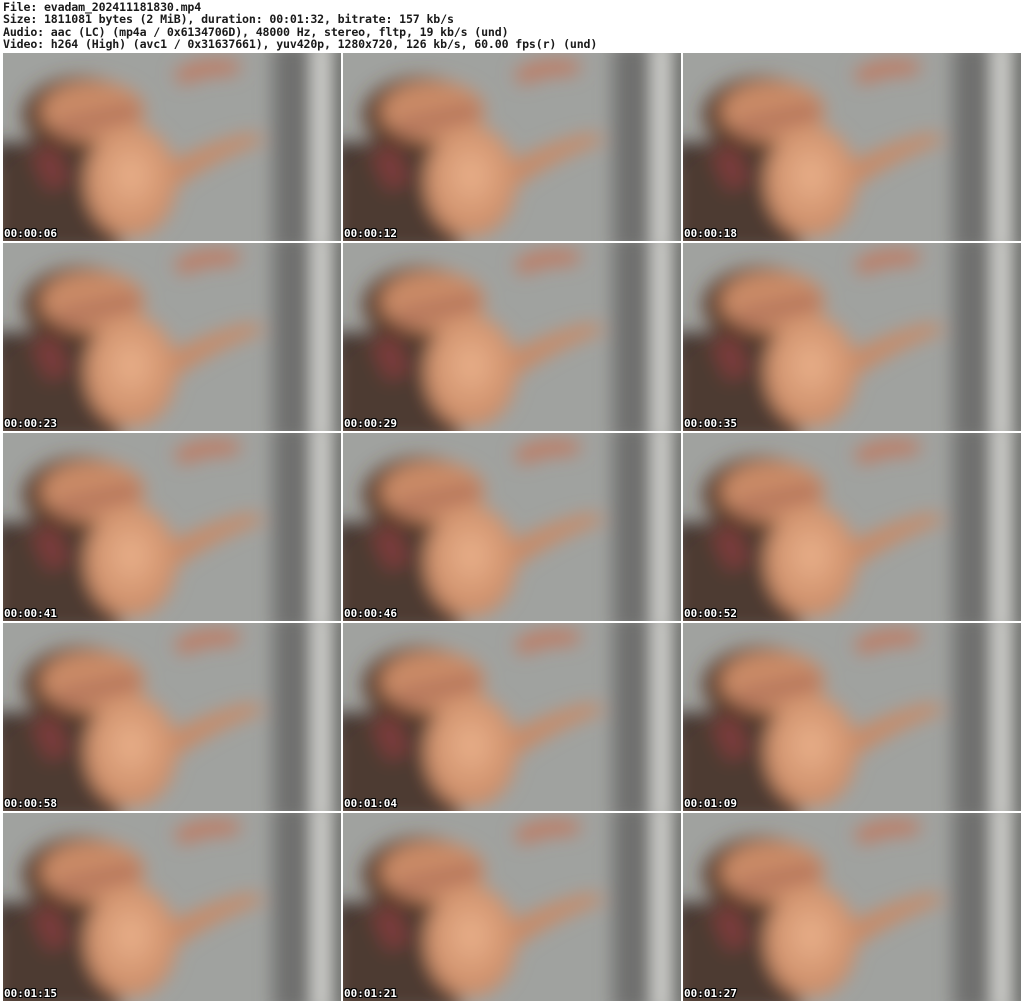 The height and width of the screenshot is (1003, 1024). What do you see at coordinates (710, 803) in the screenshot?
I see `frame-timestamp: 00:01:09` at bounding box center [710, 803].